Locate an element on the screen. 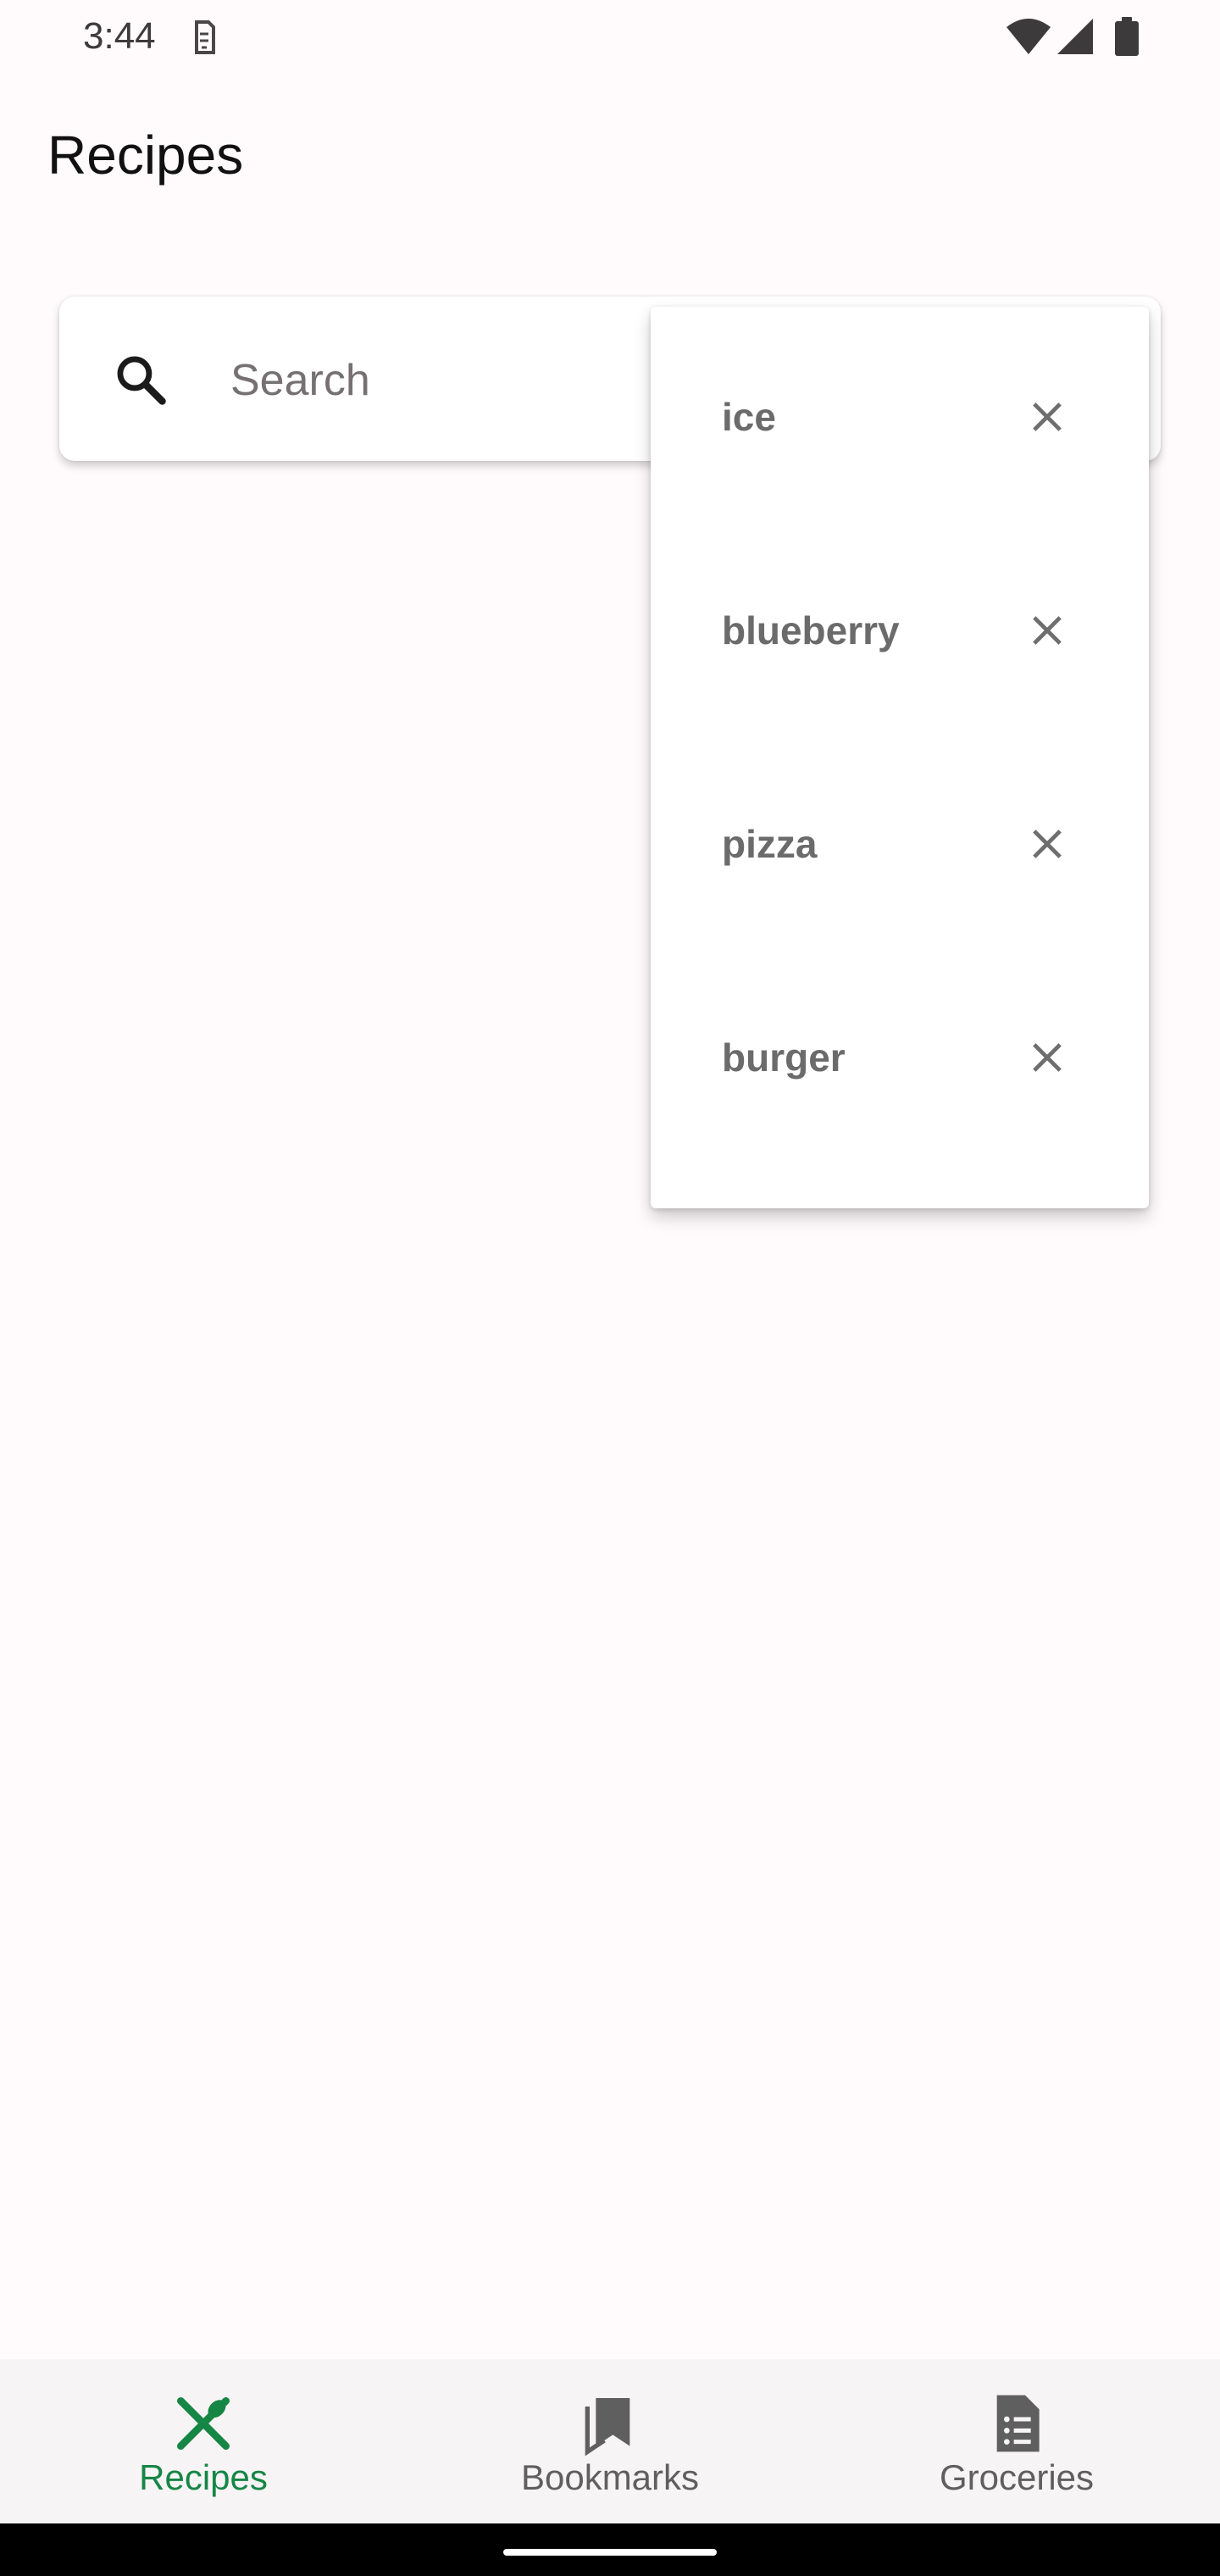 This screenshot has height=2576, width=1220. search-icon is located at coordinates (140, 379).